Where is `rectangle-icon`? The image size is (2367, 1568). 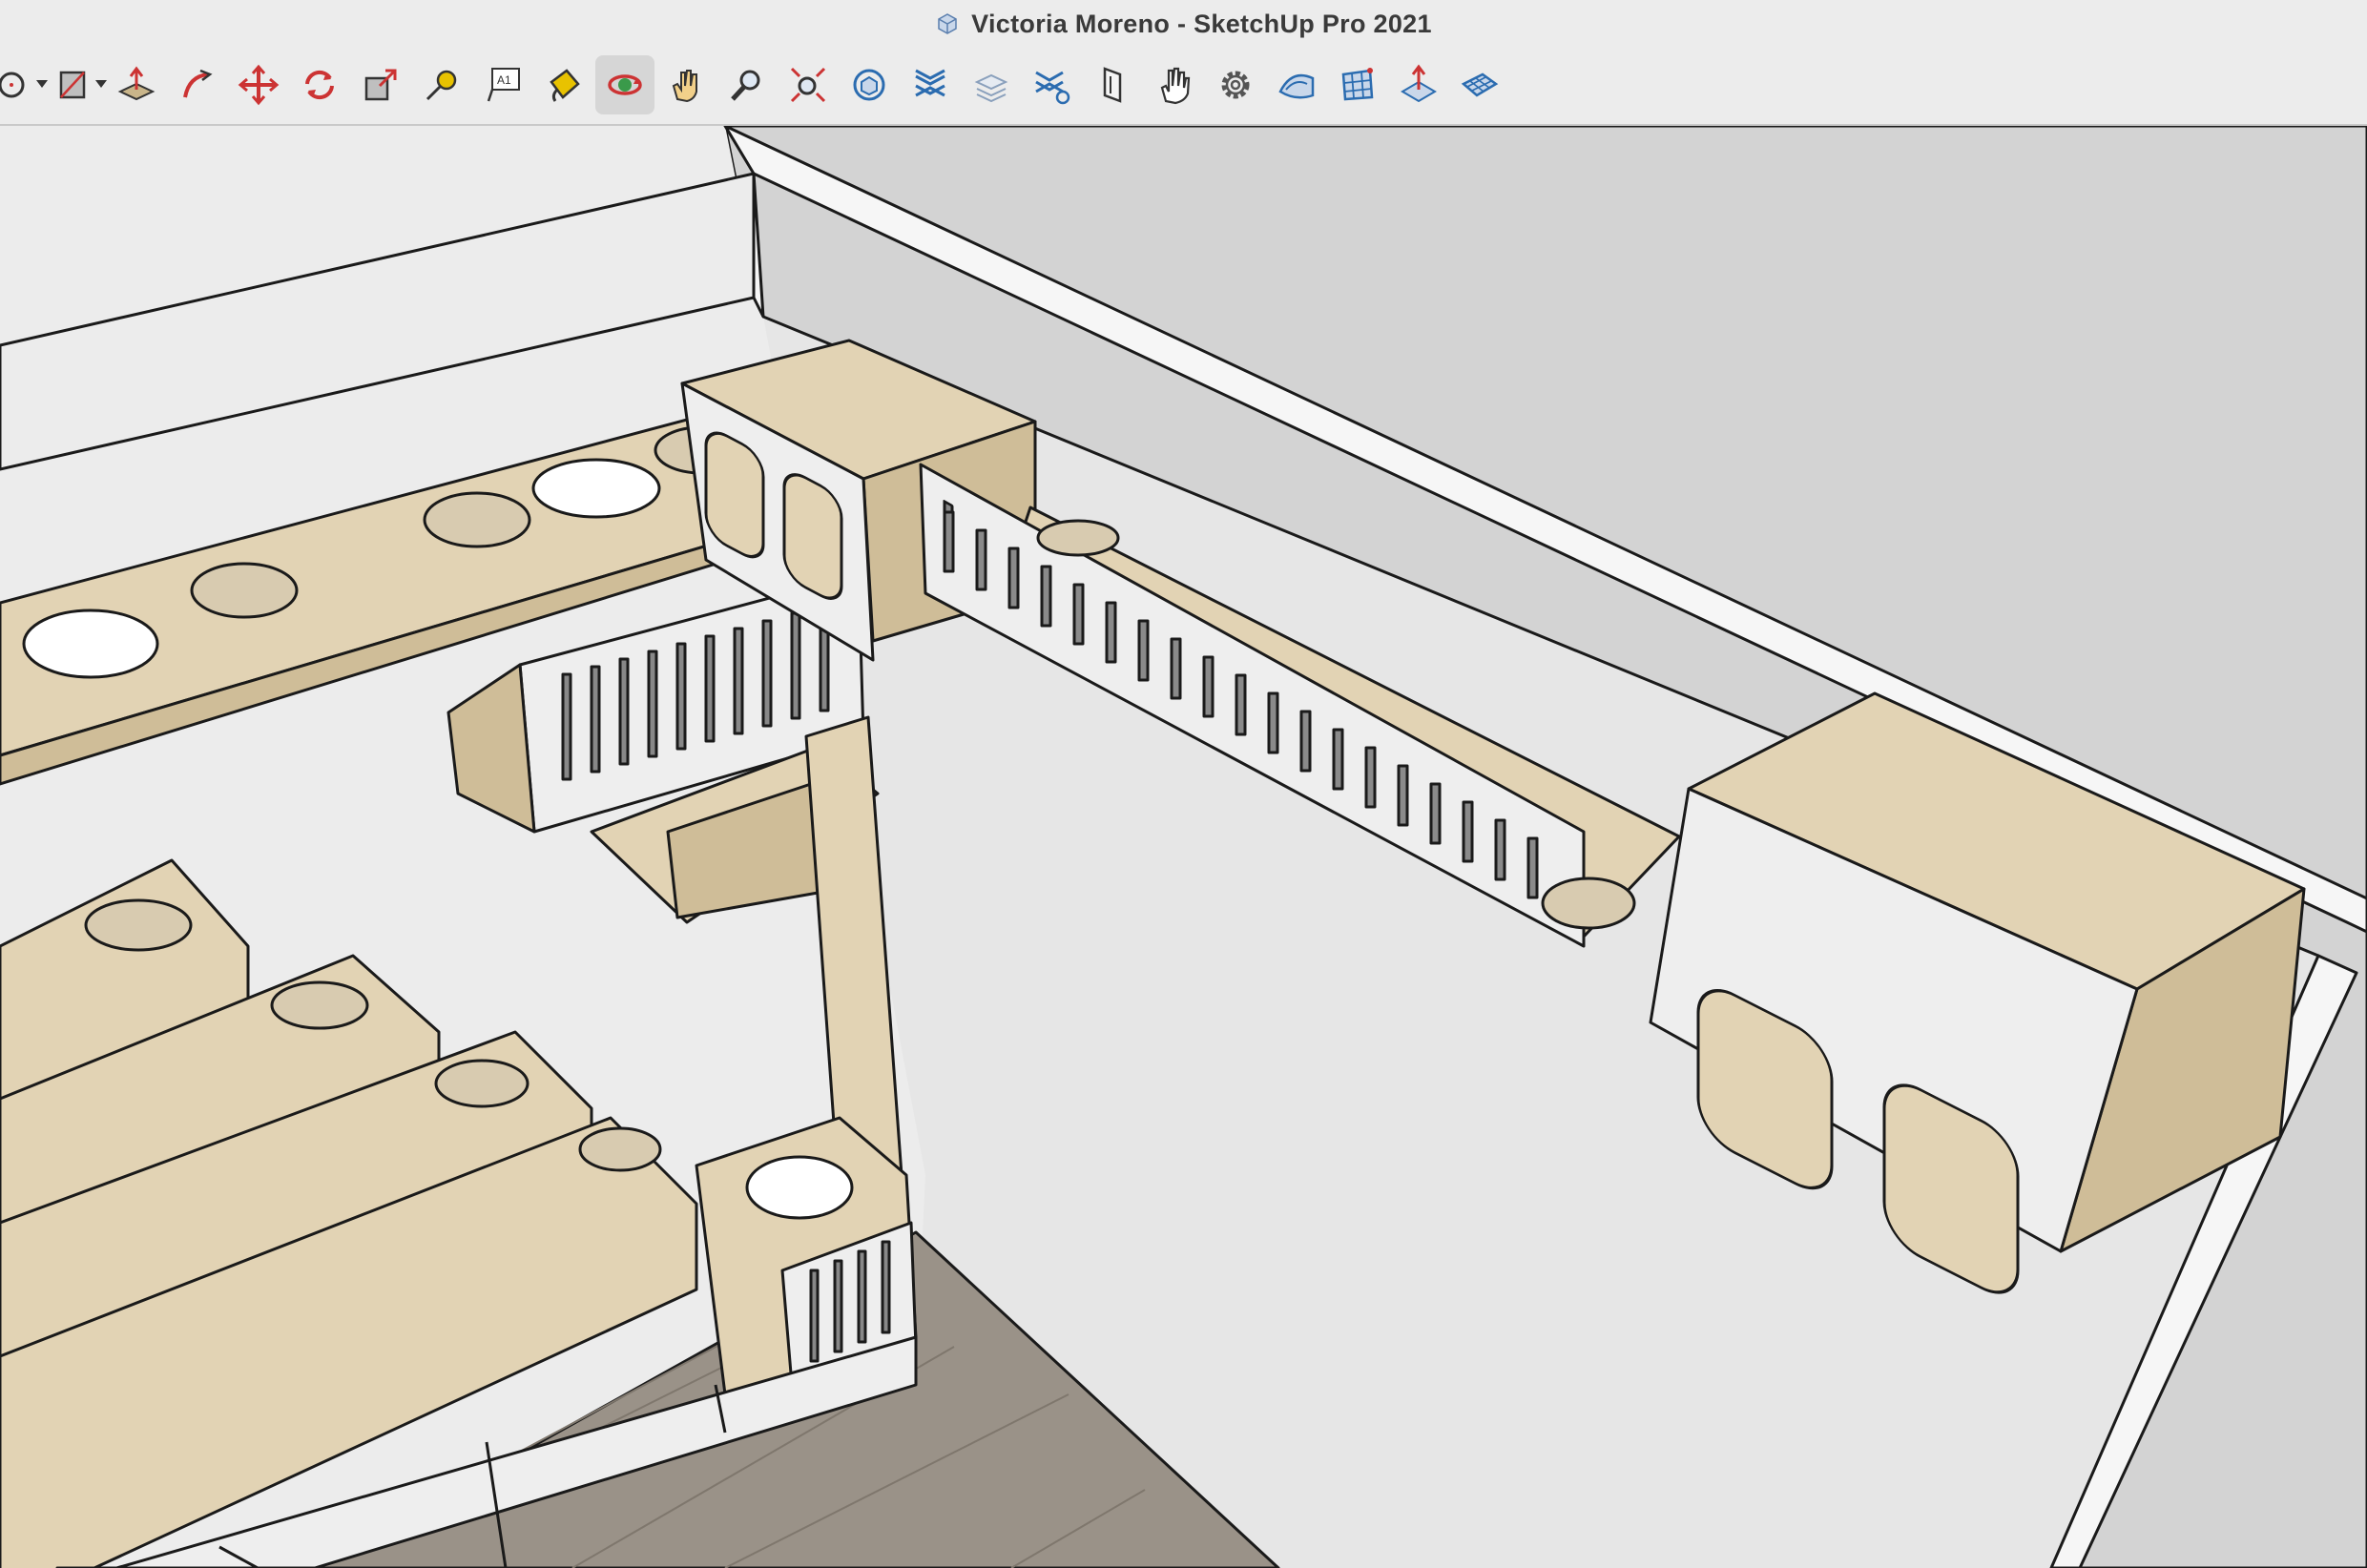 rectangle-icon is located at coordinates (72, 85).